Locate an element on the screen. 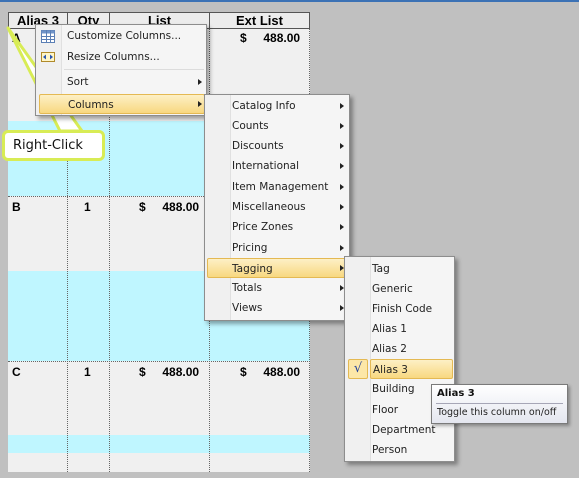 This screenshot has width=579, height=478. tooltip: Alias 3 Toggle this column on/off is located at coordinates (499, 404).